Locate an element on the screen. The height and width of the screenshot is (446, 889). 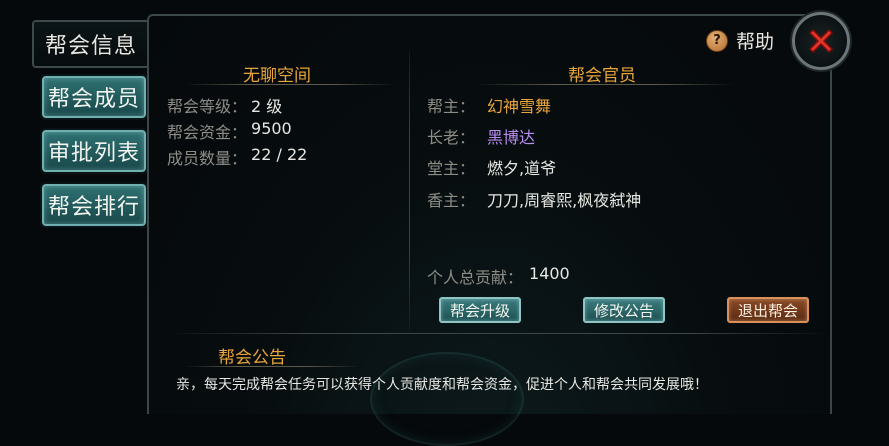
guild-level-row: 帮会等级： 2 级 is located at coordinates (224, 105).